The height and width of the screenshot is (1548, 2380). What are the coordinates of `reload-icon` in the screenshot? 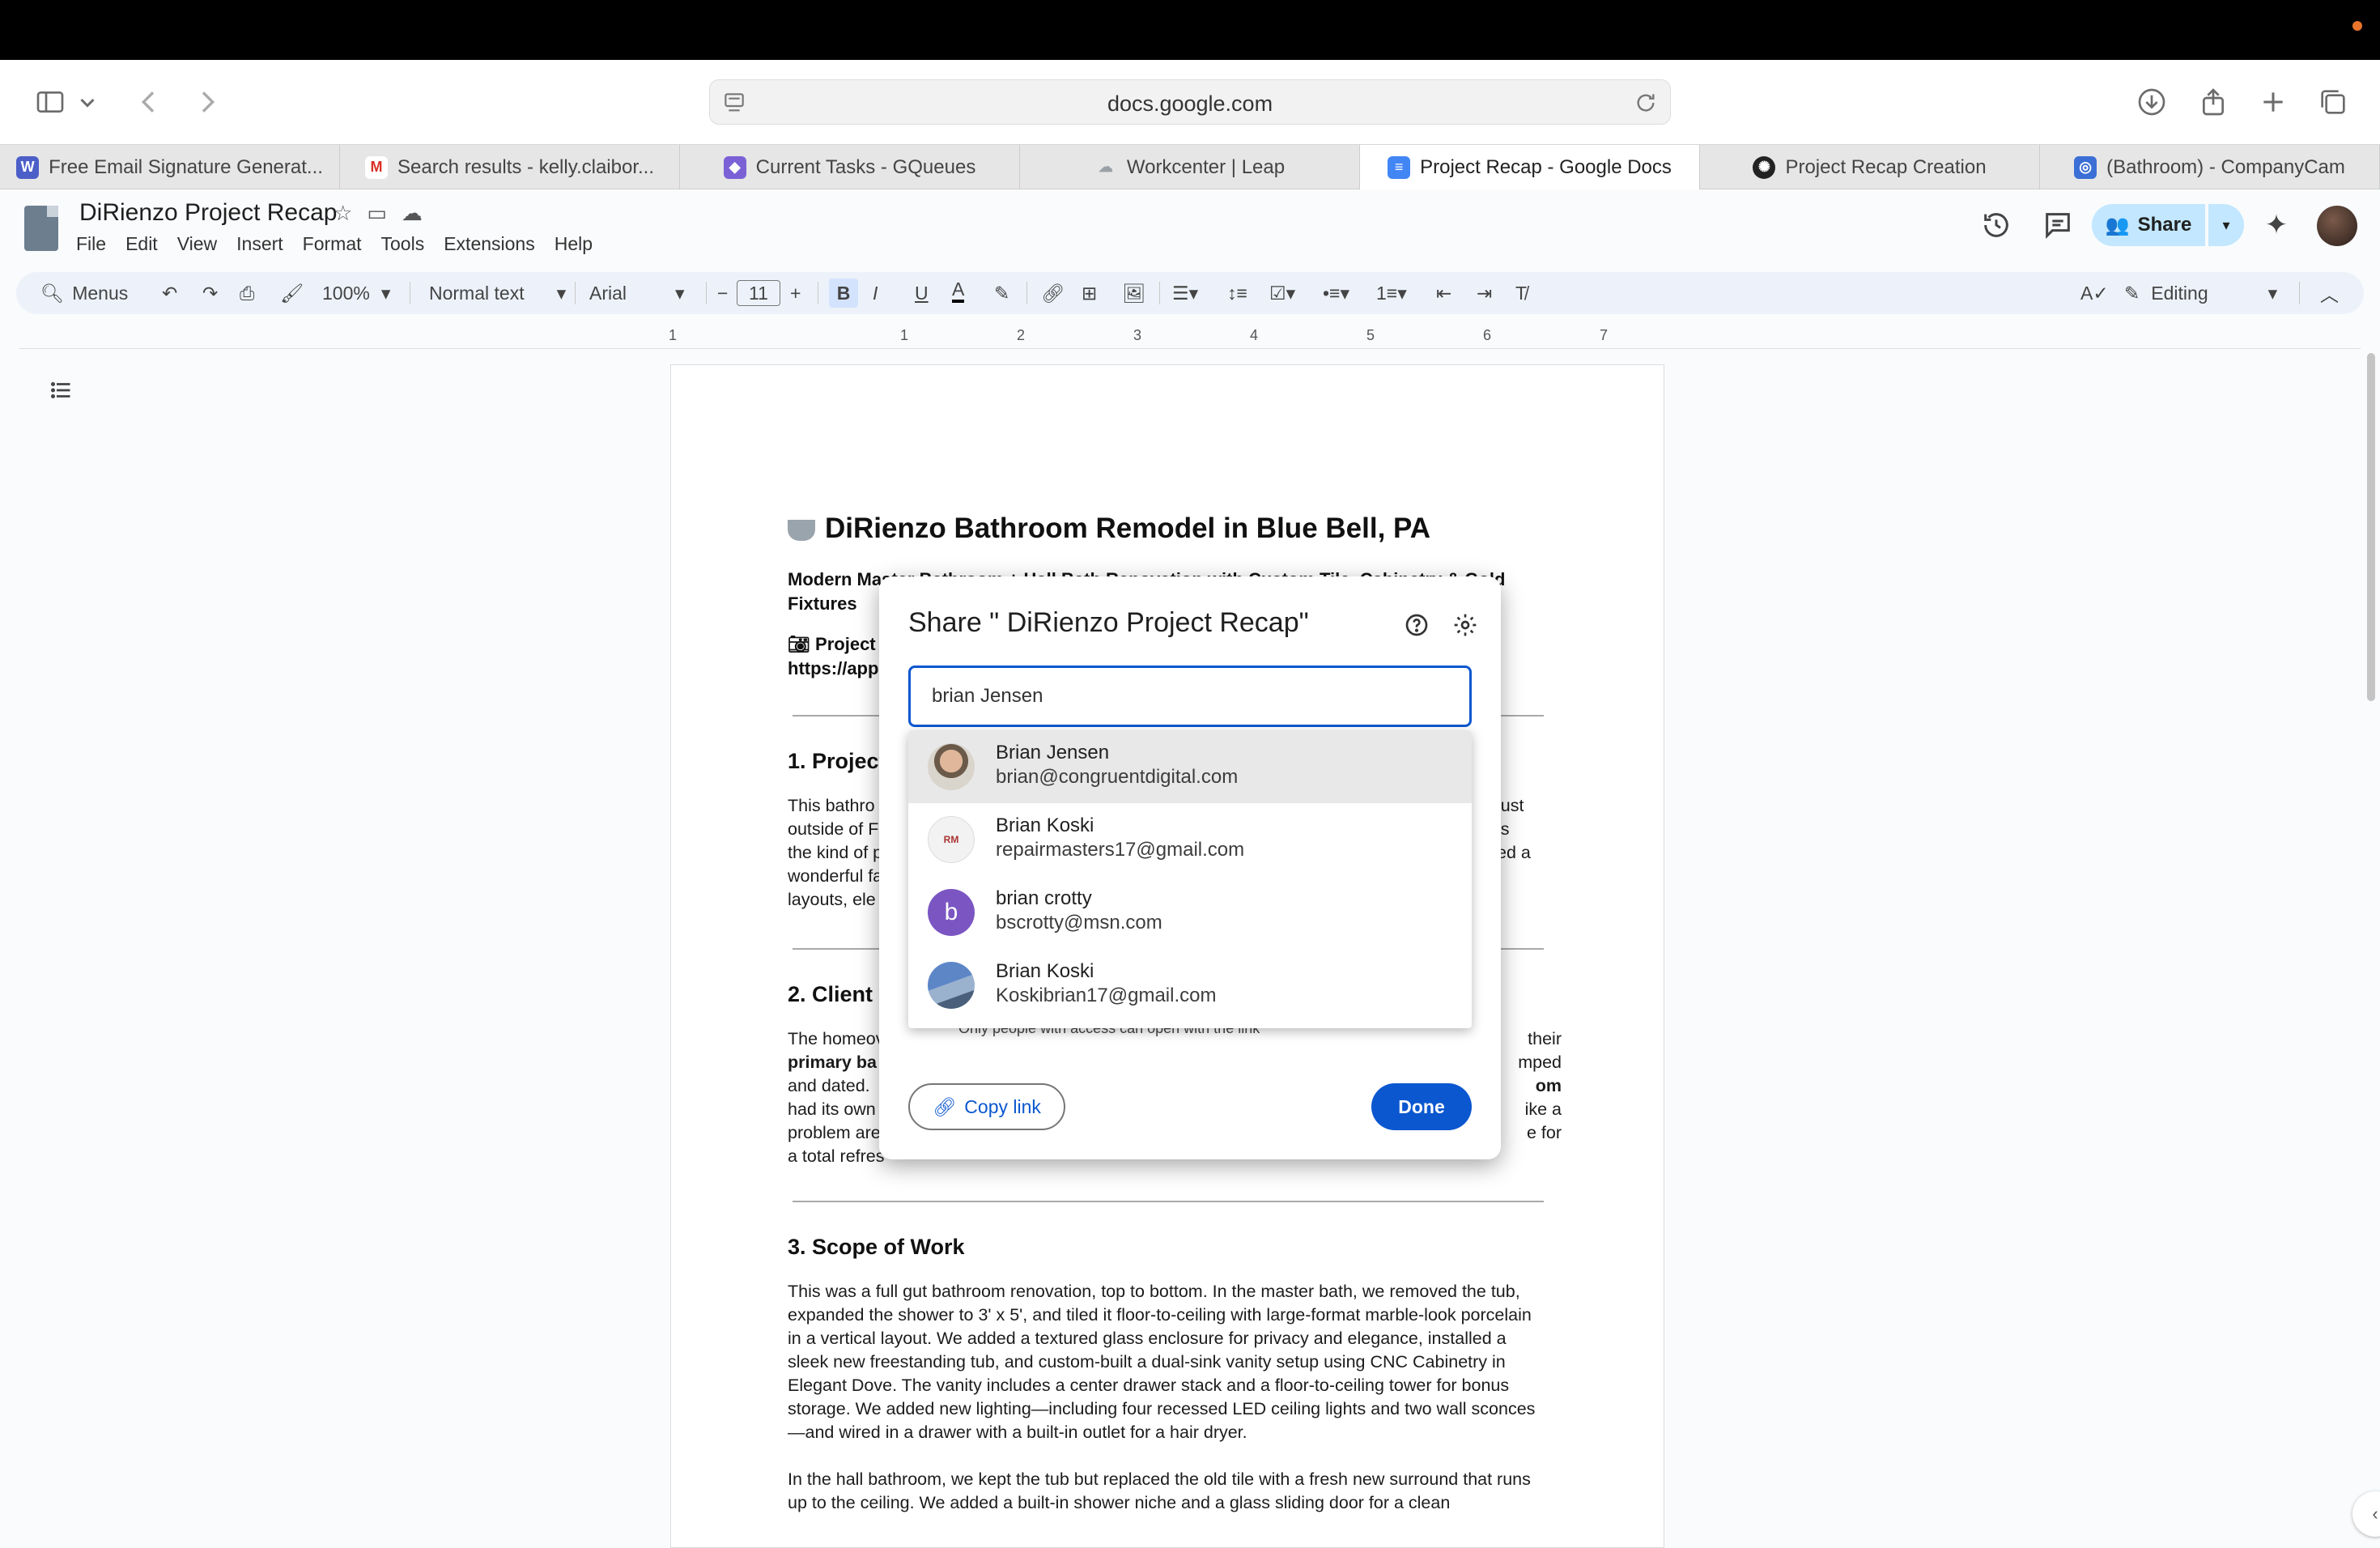 It's located at (1646, 103).